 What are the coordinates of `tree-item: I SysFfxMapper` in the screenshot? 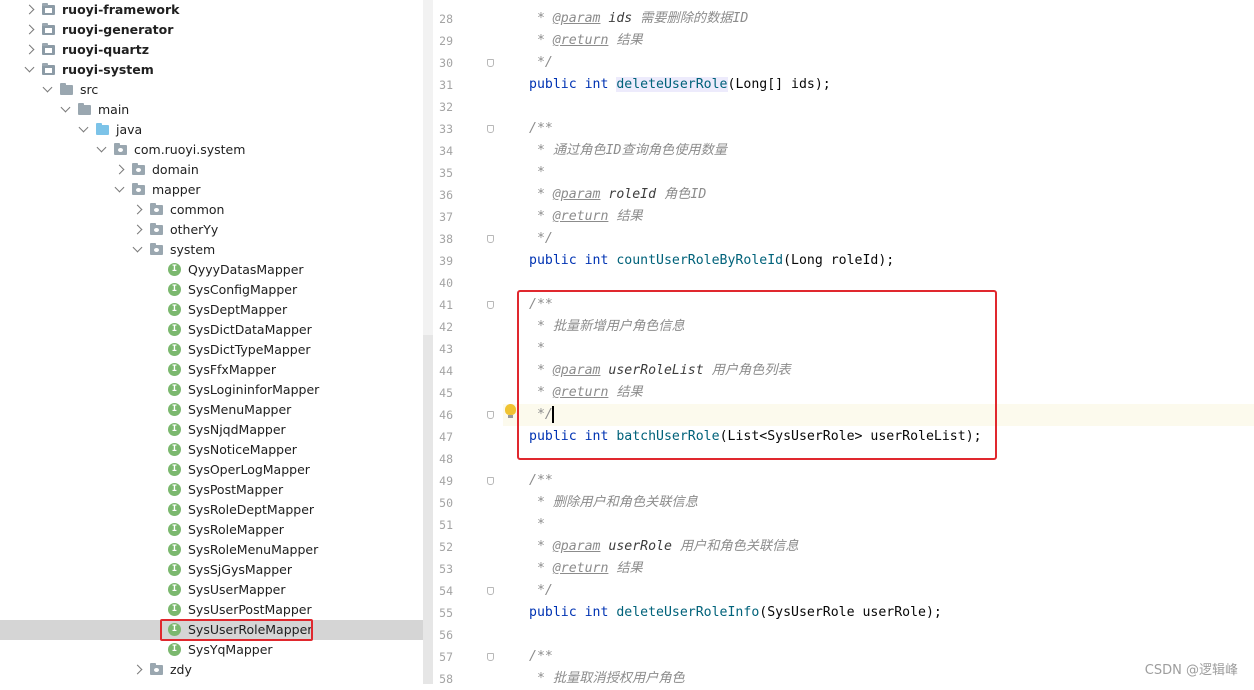 It's located at (211, 370).